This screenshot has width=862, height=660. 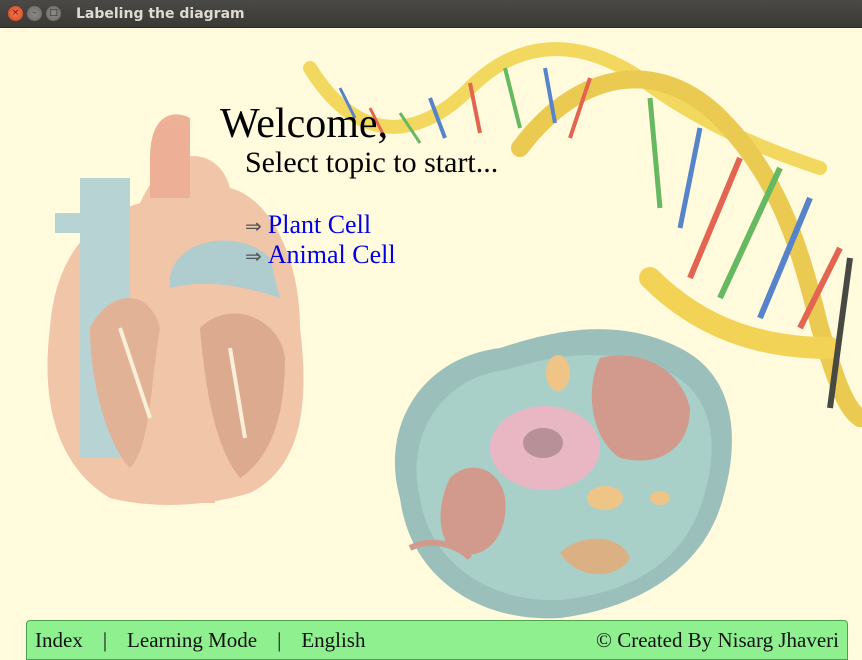 I want to click on topic-item-animal-cell: ⇒ Animal Cell, so click(x=320, y=255).